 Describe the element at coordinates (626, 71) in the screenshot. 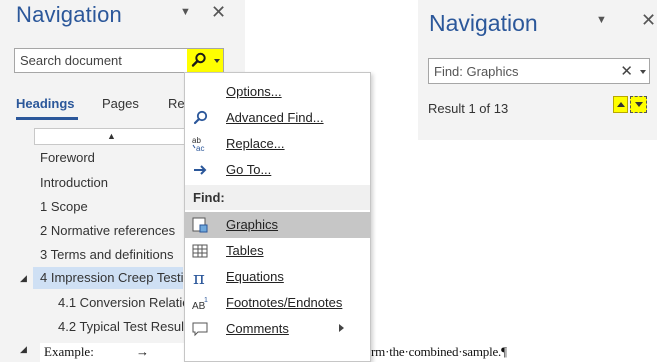

I see `clear-search-icon: ✕` at that location.